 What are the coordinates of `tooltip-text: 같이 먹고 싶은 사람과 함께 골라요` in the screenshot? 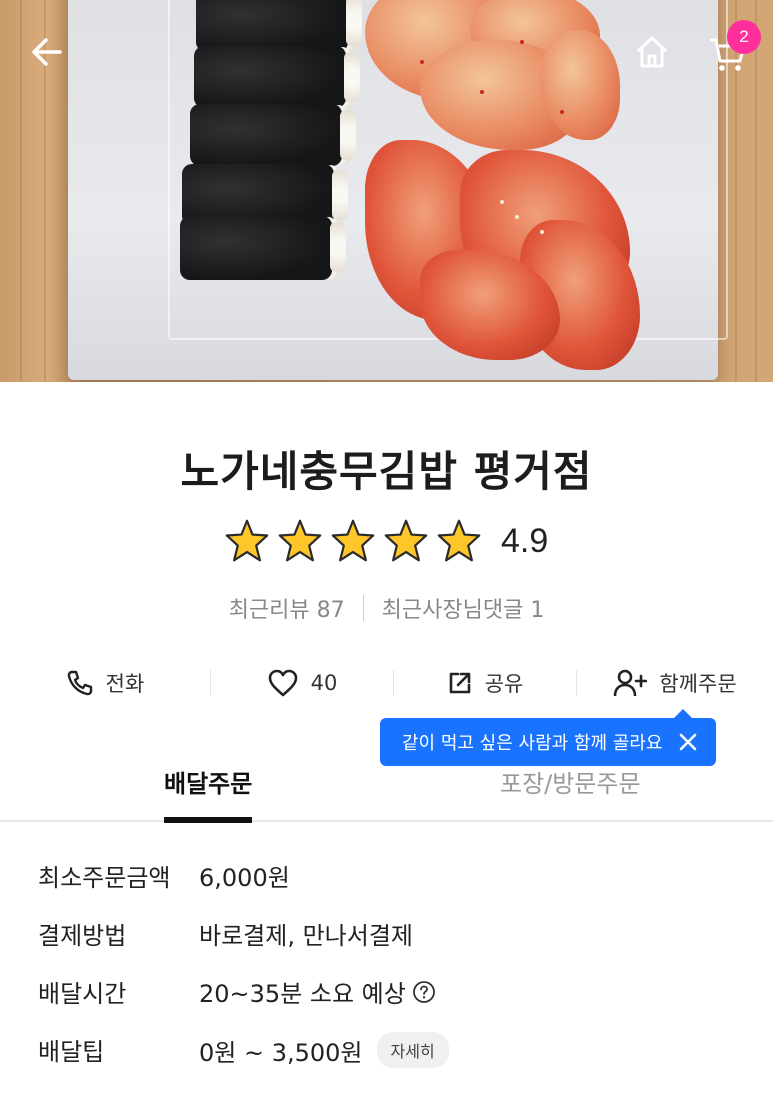 It's located at (532, 743).